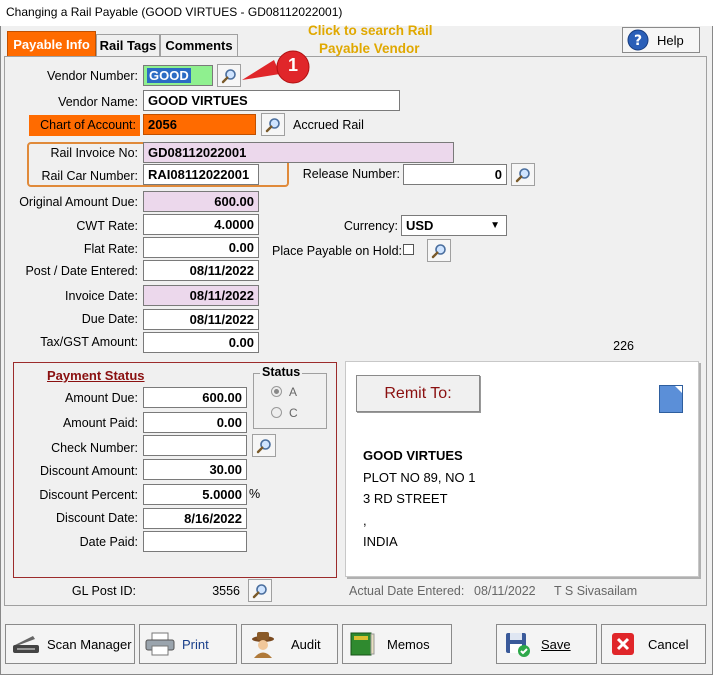 This screenshot has width=713, height=675. What do you see at coordinates (89, 471) in the screenshot?
I see `discount-amount-label: Discount Amount:` at bounding box center [89, 471].